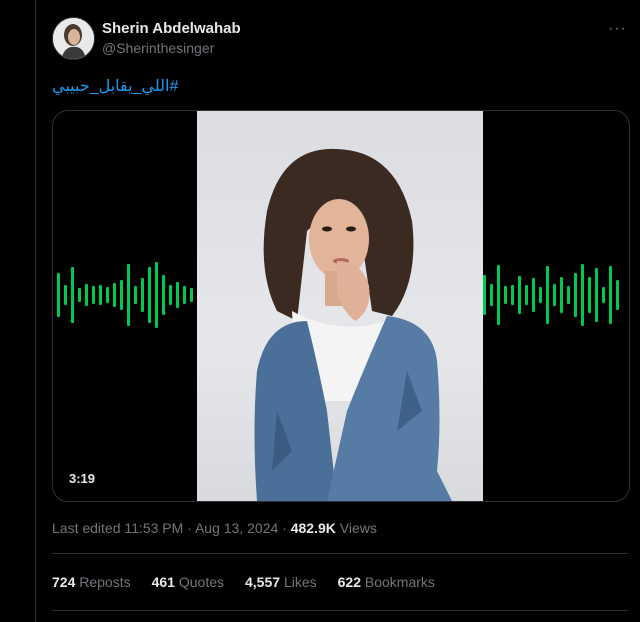 Image resolution: width=640 pixels, height=622 pixels. Describe the element at coordinates (617, 29) in the screenshot. I see `more-icon: ···` at that location.